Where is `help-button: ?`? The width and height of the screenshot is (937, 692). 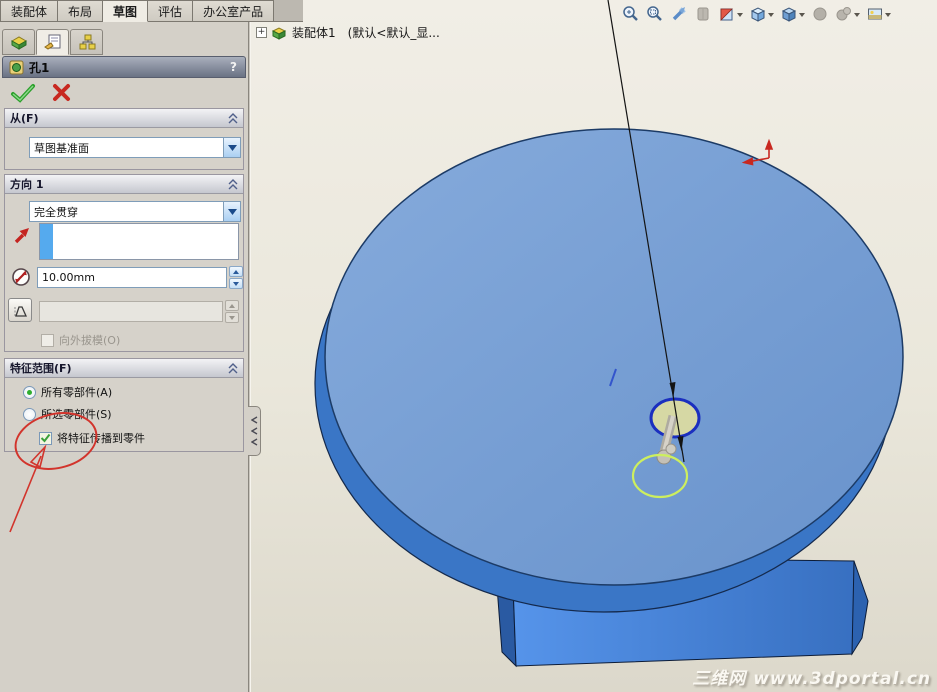 help-button: ? is located at coordinates (234, 67).